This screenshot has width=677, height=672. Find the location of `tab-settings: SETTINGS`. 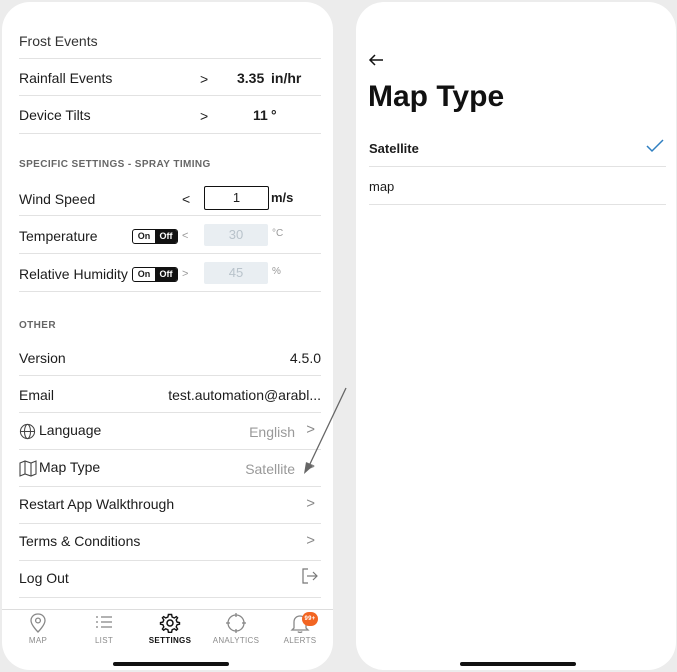

tab-settings: SETTINGS is located at coordinates (170, 628).